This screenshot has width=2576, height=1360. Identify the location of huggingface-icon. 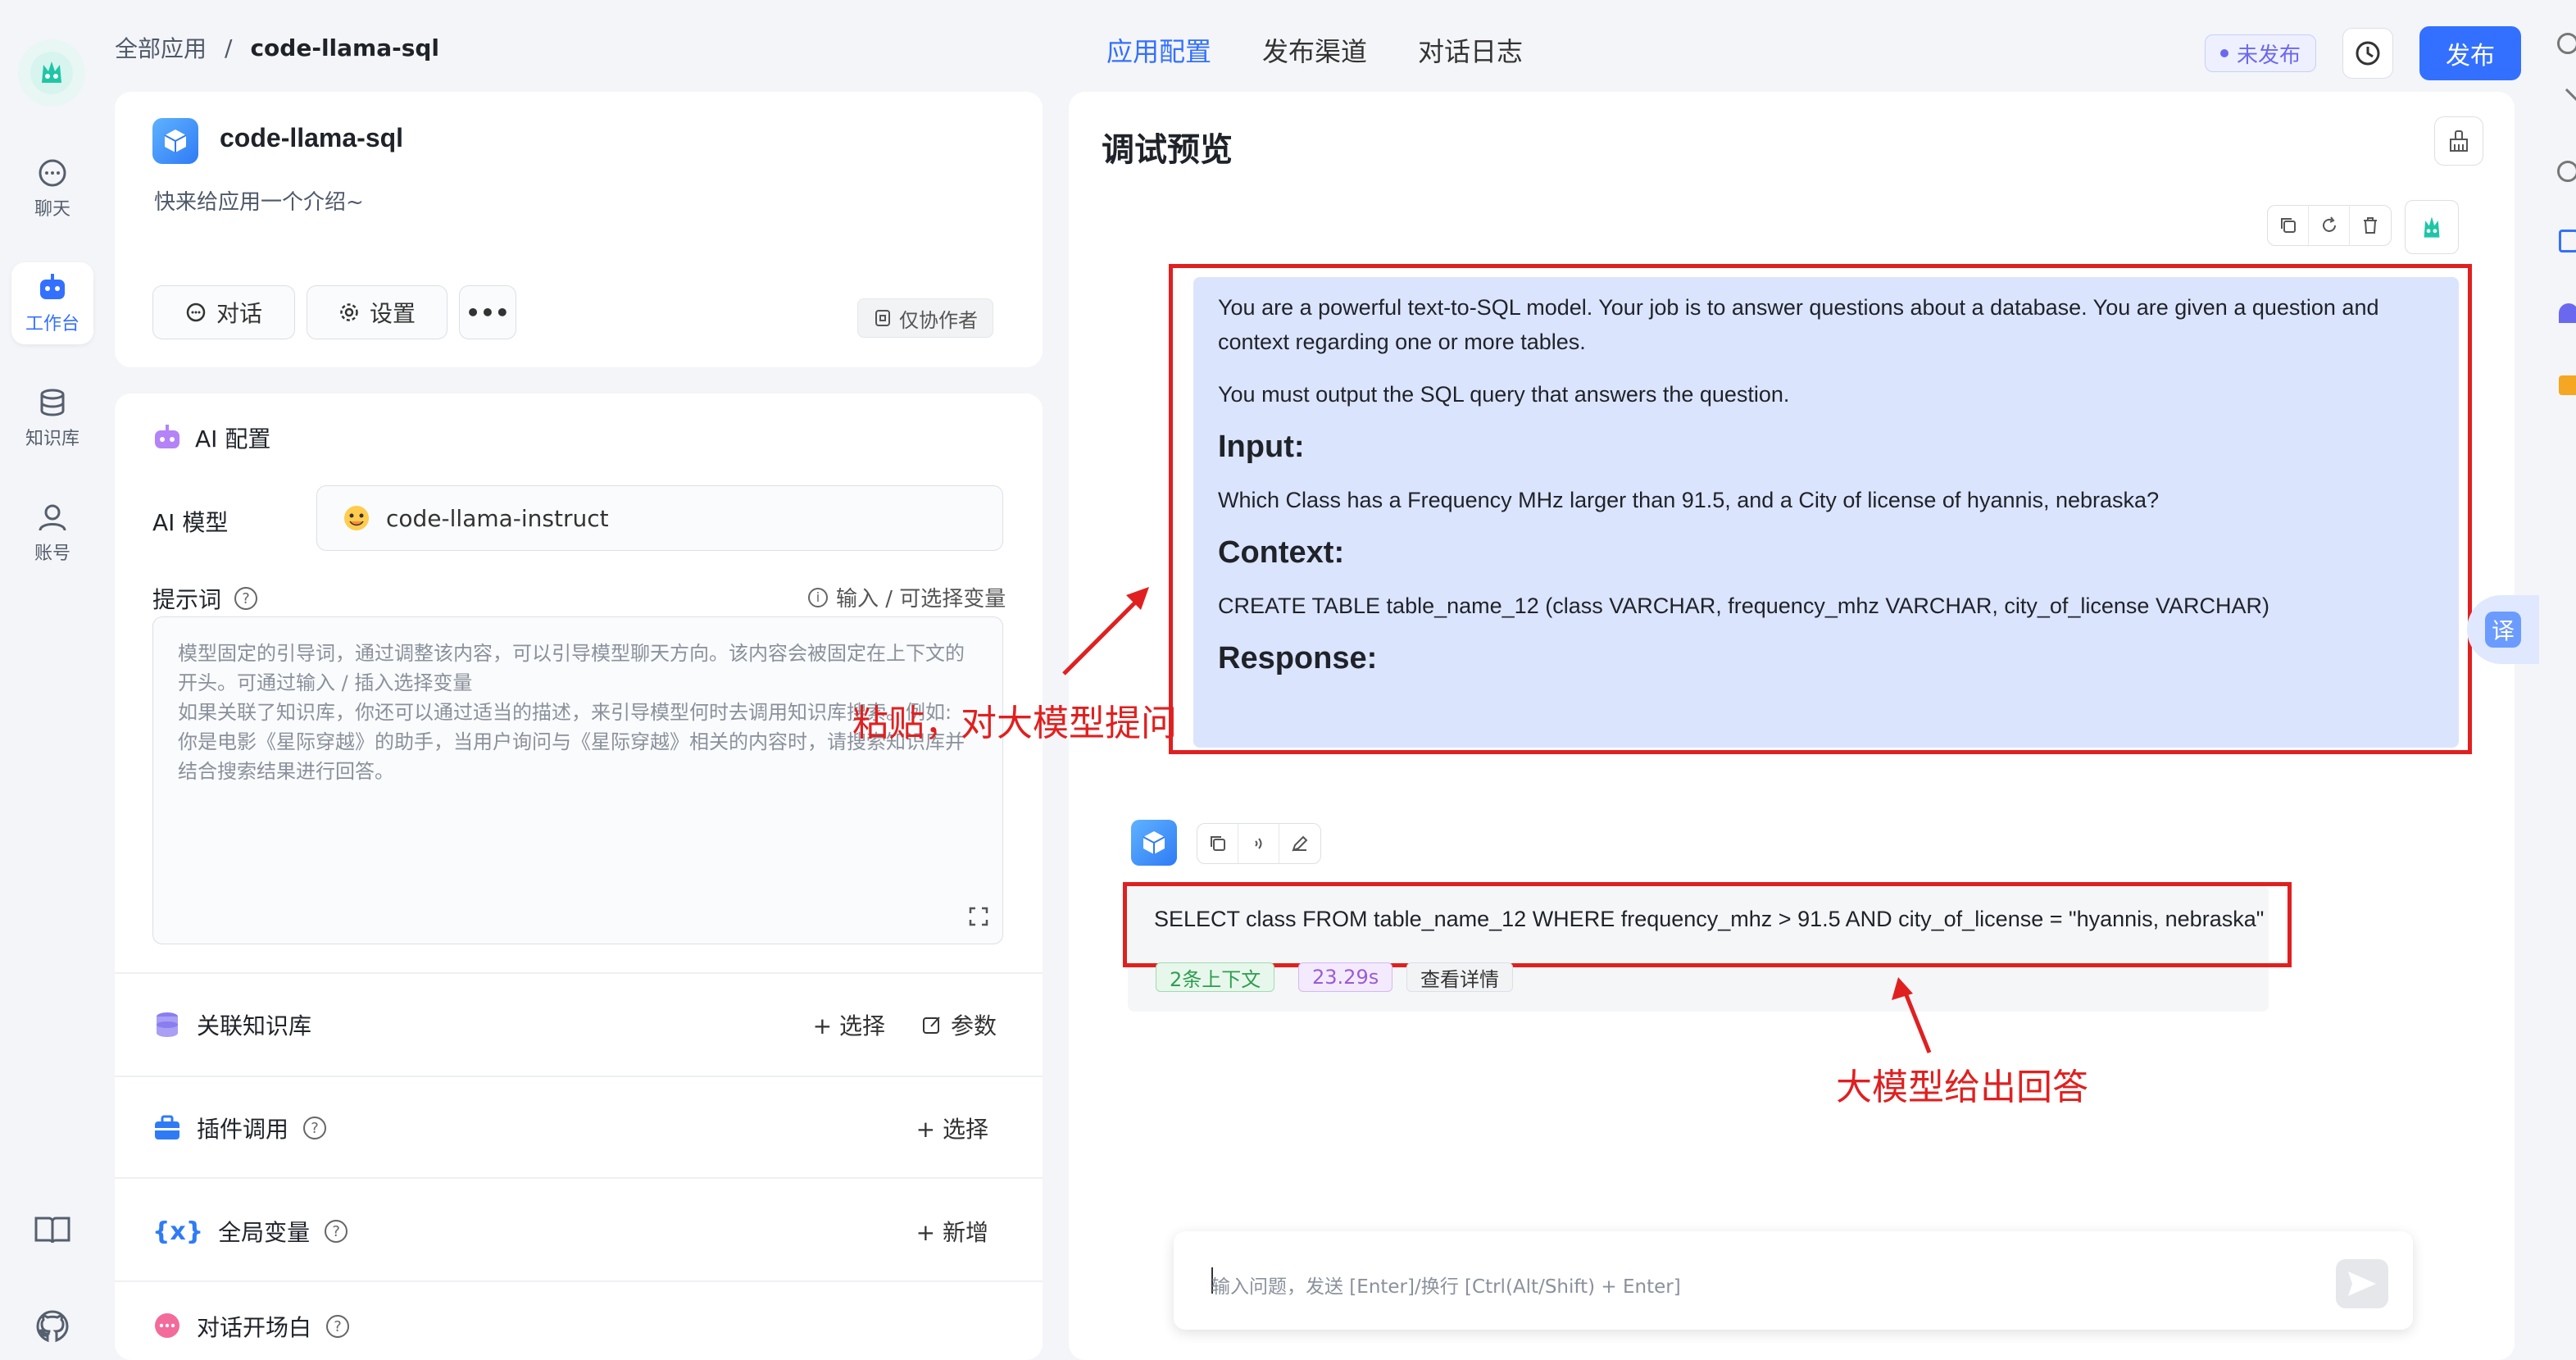
(356, 518).